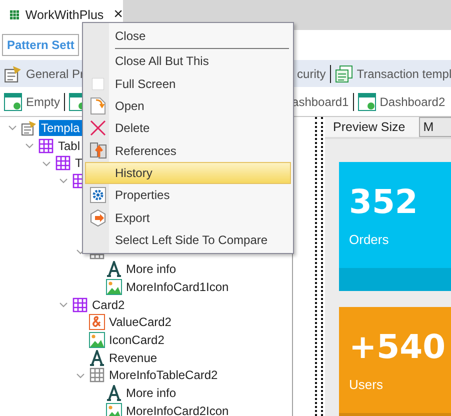 The image size is (451, 416). Describe the element at coordinates (69, 146) in the screenshot. I see `tree-item: Tabl` at that location.